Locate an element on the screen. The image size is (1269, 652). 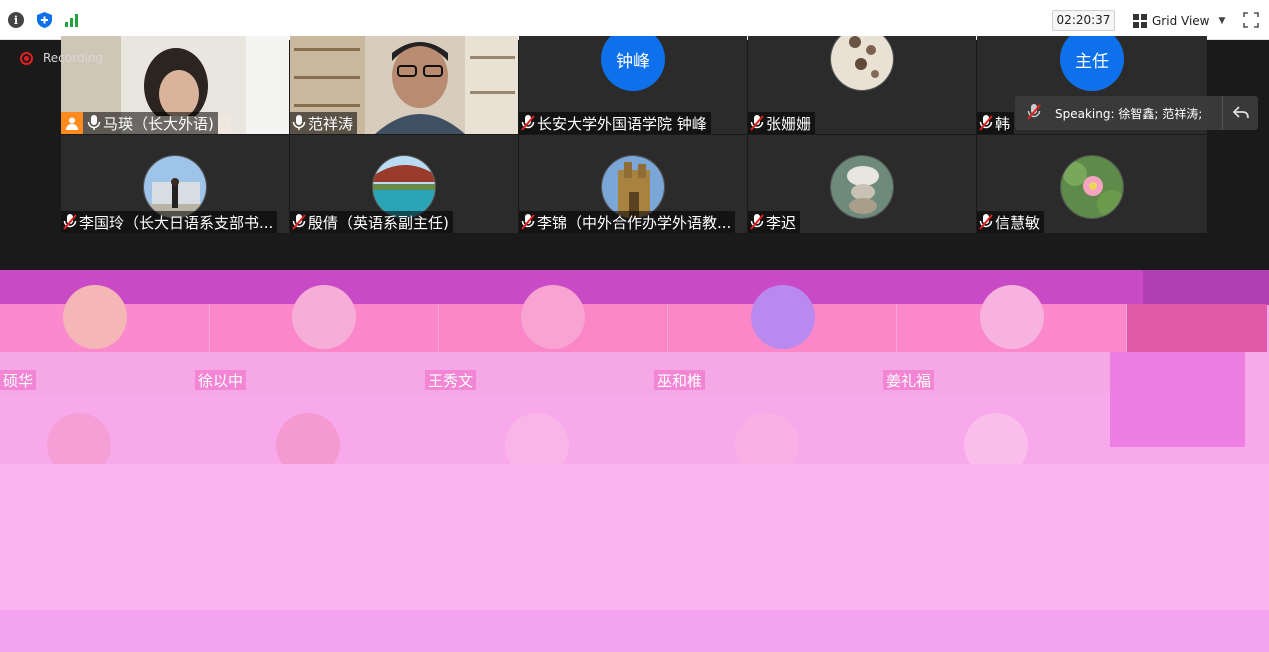
participant-nameplate: 李迟 is located at coordinates (774, 222).